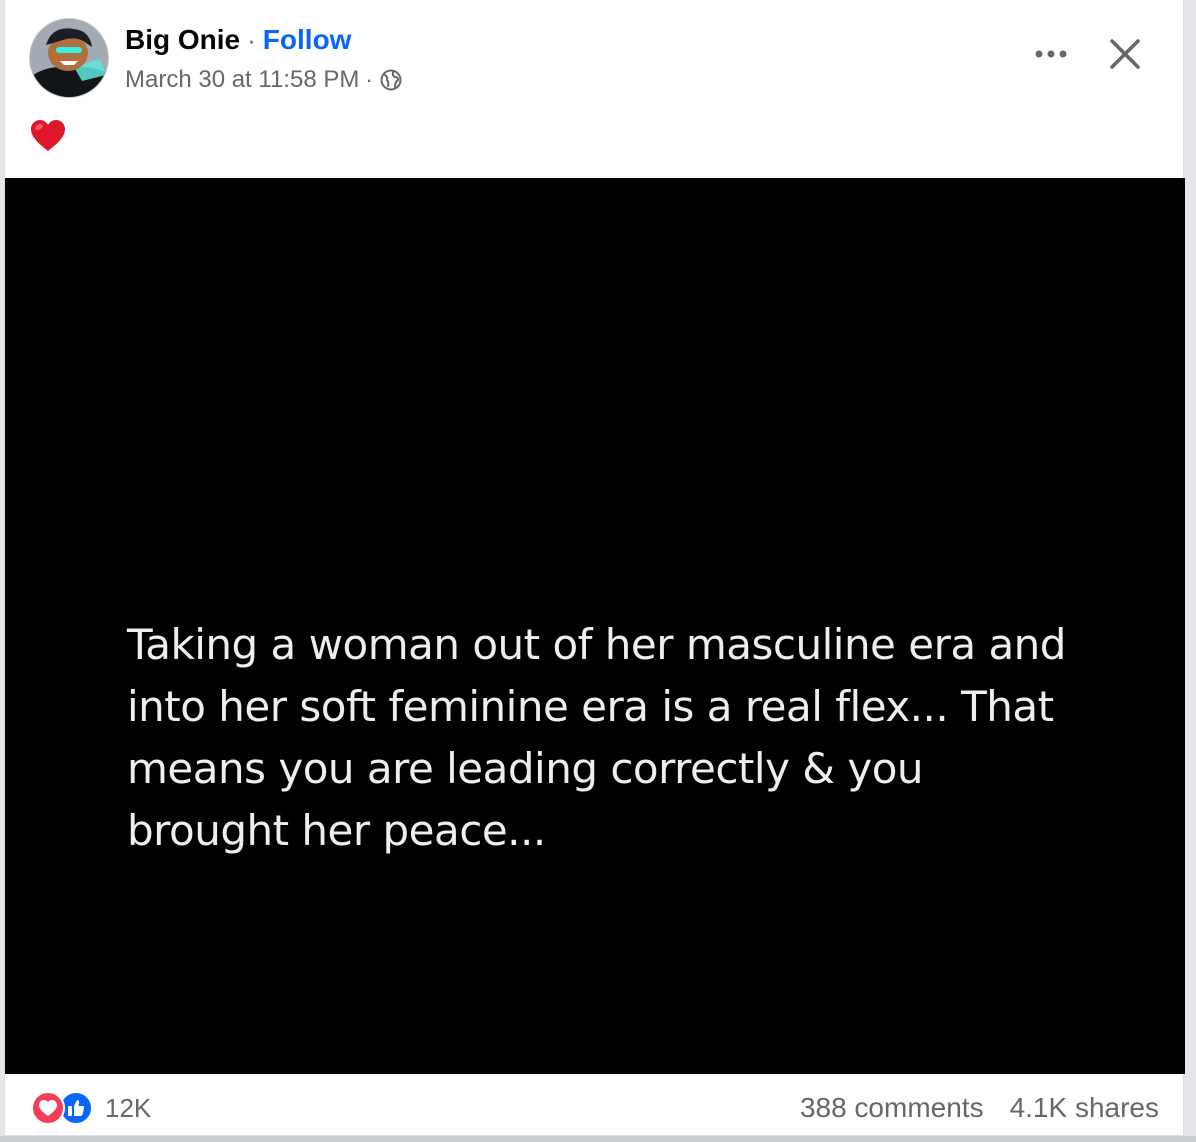 The height and width of the screenshot is (1142, 1196). Describe the element at coordinates (242, 80) in the screenshot. I see `post-timestamp: March 30 at 11:58 PM` at that location.